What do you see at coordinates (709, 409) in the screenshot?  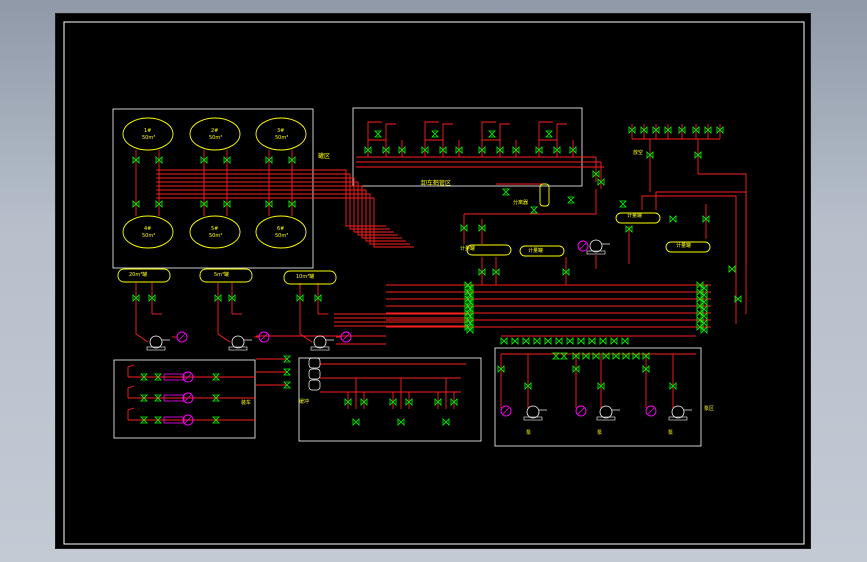 I see `pump-area-annotation: 泵区` at bounding box center [709, 409].